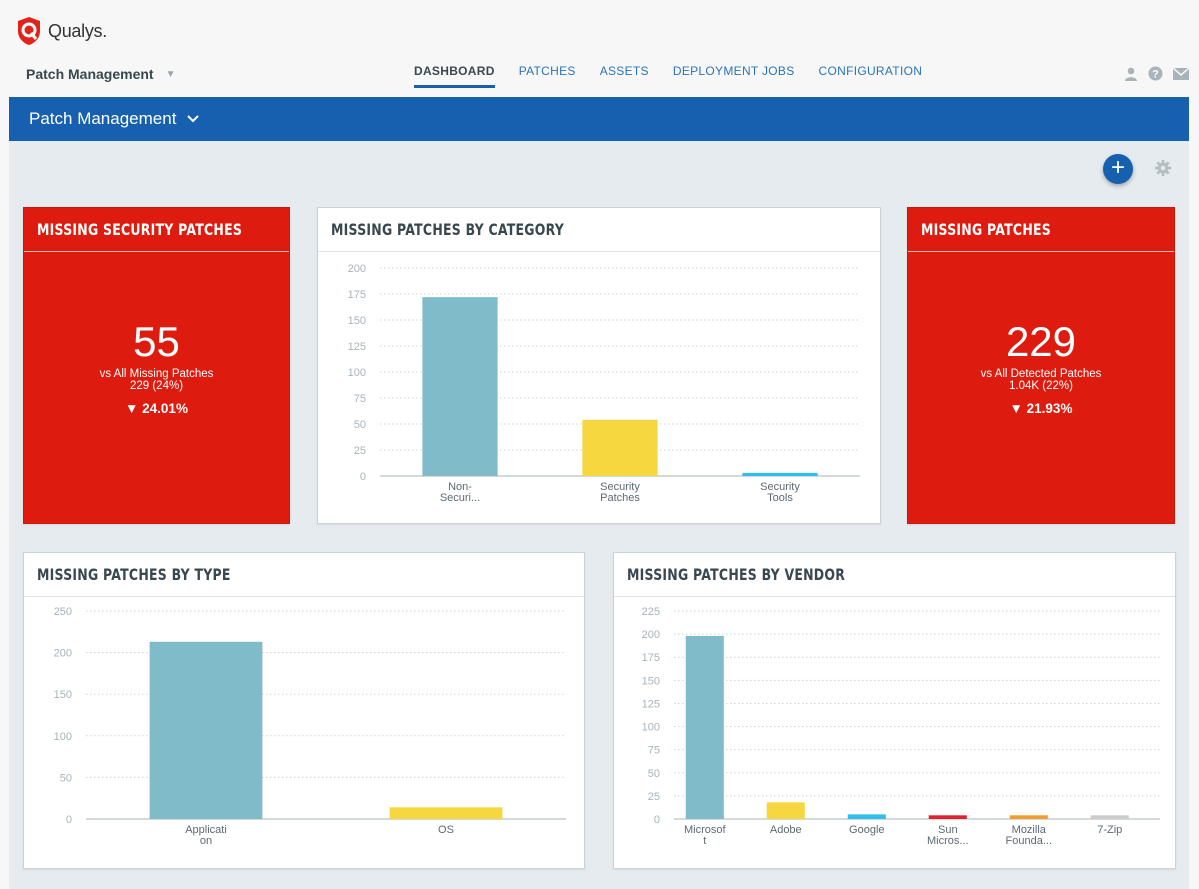  What do you see at coordinates (599, 119) in the screenshot?
I see `dashboard-selector: Patch Management` at bounding box center [599, 119].